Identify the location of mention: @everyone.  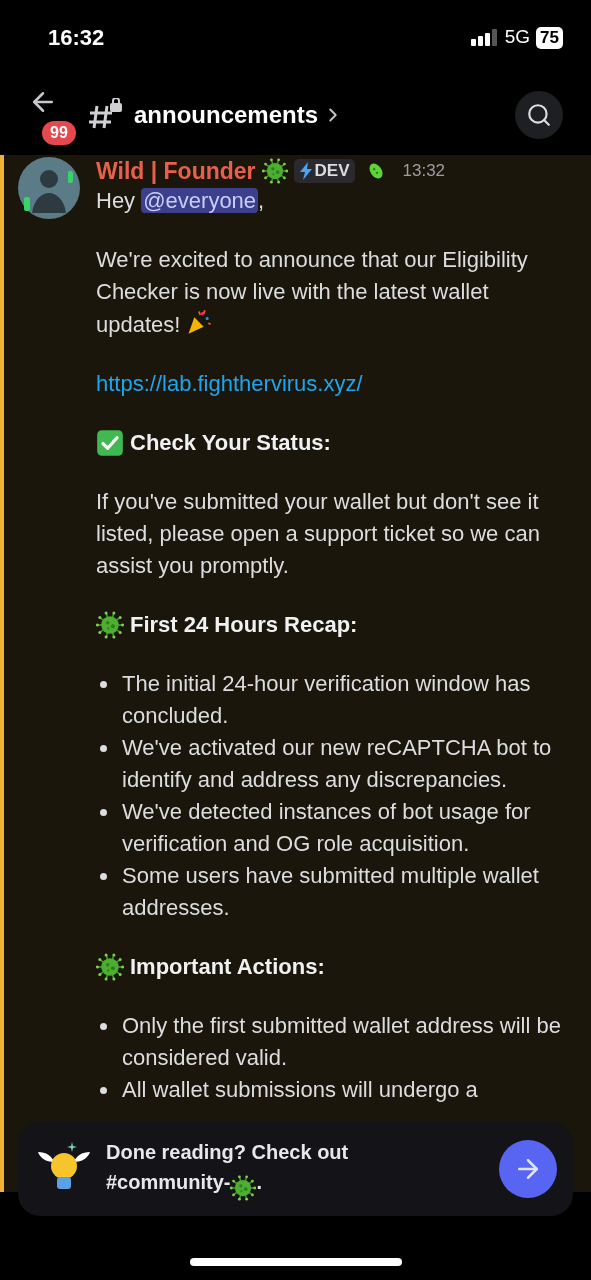
(200, 200).